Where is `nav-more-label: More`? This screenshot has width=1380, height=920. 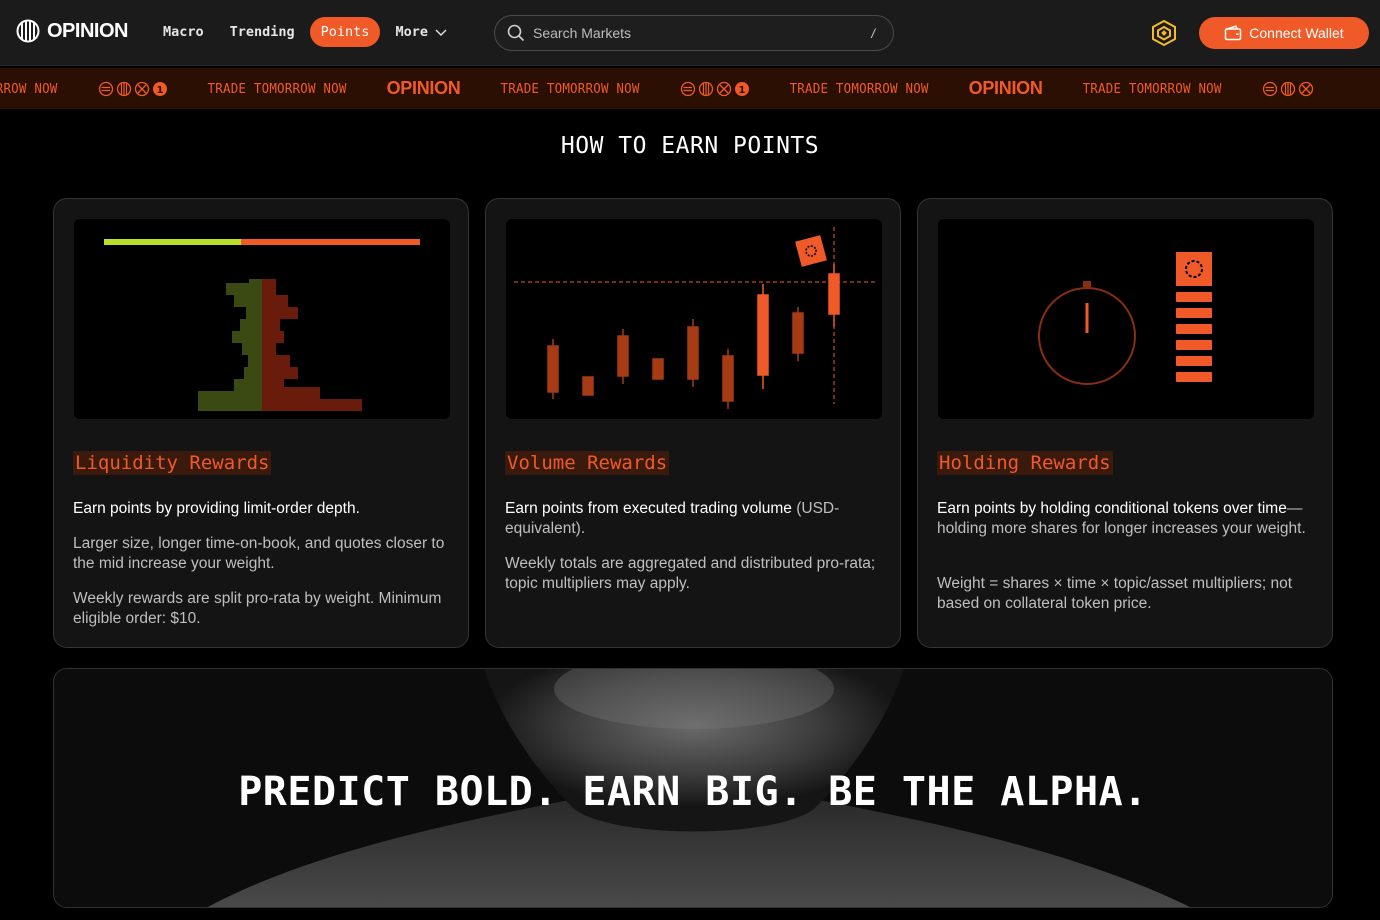
nav-more-label: More is located at coordinates (411, 32).